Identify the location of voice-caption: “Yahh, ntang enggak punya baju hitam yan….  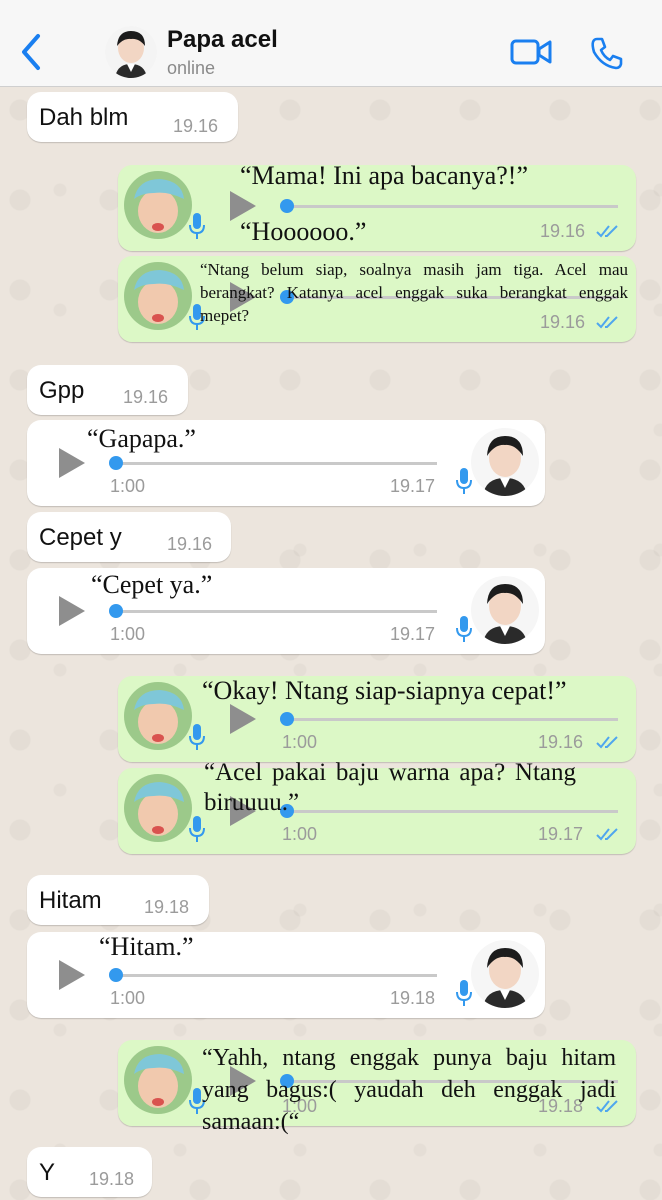
(409, 1090).